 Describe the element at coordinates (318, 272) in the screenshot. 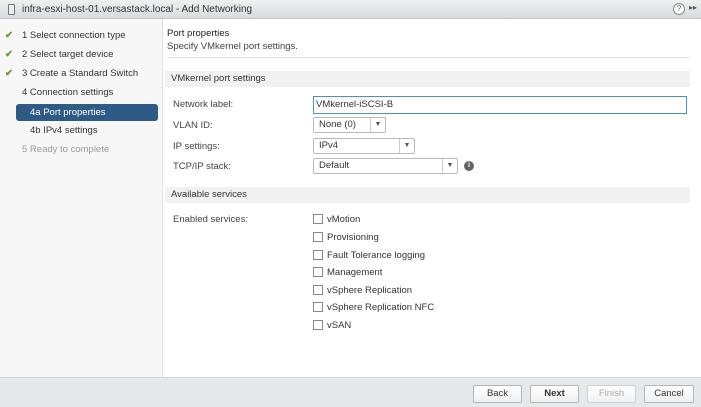

I see `management-checkbox` at that location.